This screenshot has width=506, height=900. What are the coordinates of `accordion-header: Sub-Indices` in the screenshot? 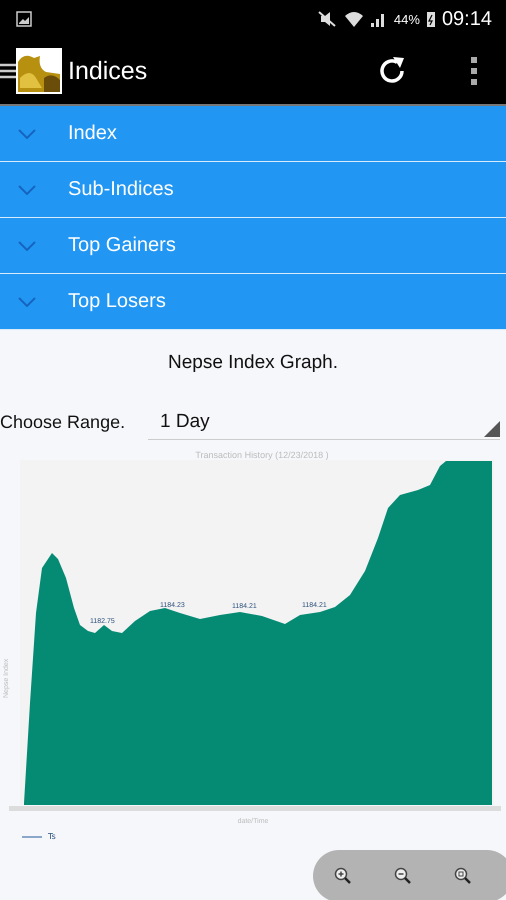 It's located at (253, 190).